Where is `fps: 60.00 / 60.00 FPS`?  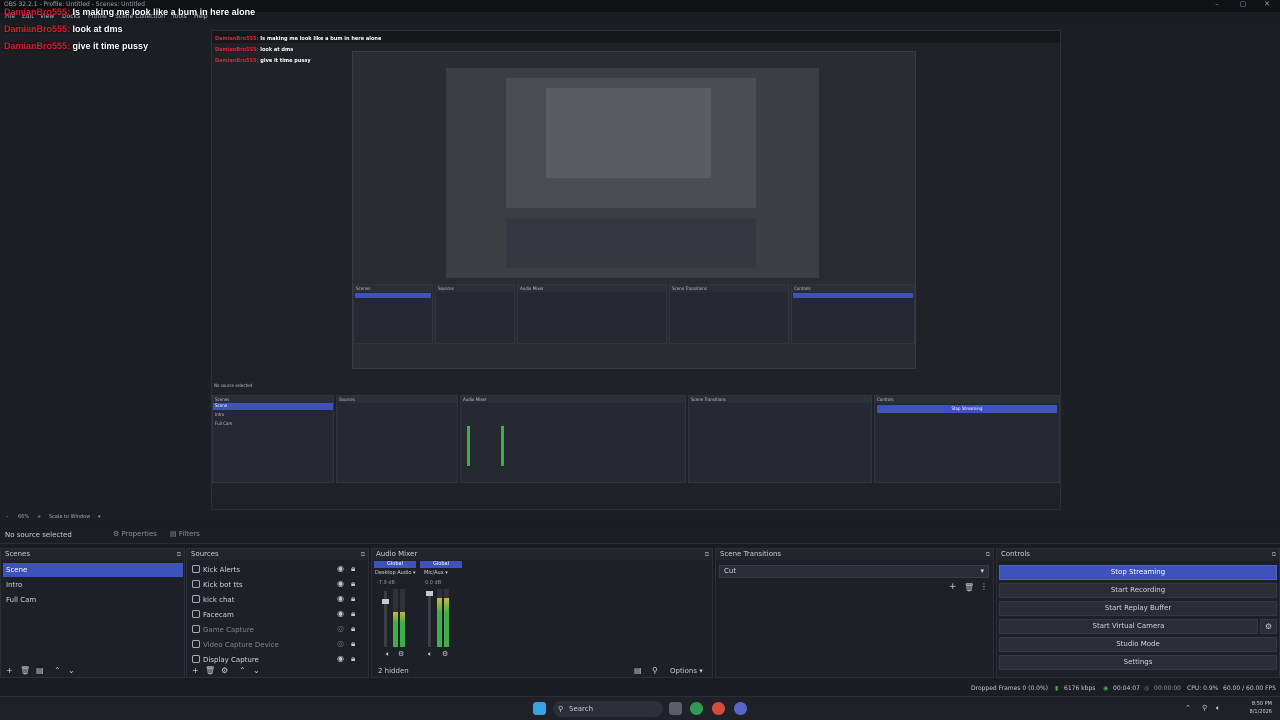 fps: 60.00 / 60.00 FPS is located at coordinates (1249, 688).